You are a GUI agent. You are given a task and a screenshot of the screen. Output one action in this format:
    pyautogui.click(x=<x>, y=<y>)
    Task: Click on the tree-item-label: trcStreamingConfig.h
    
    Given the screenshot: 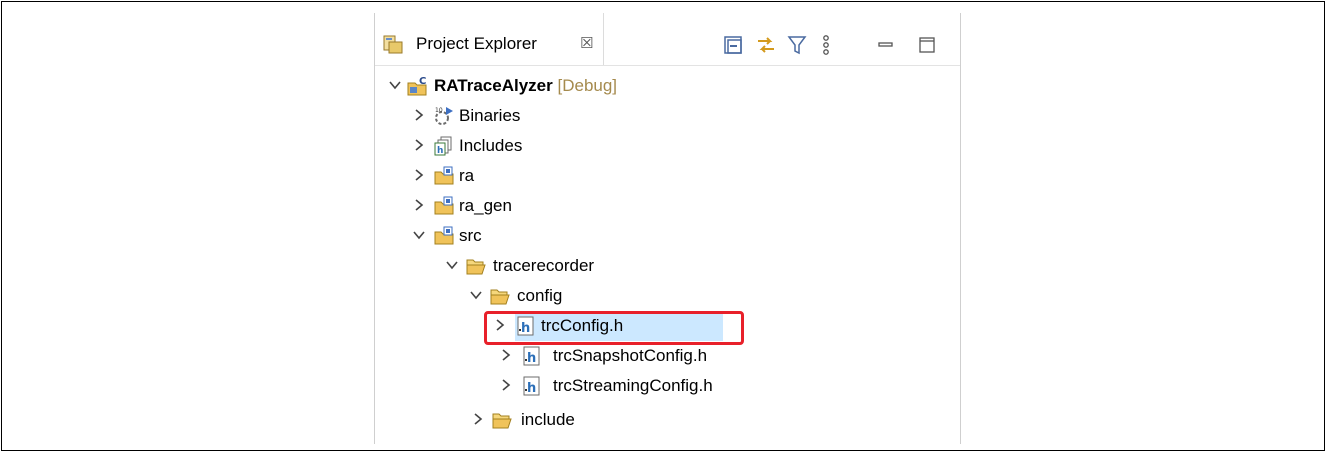 What is the action you would take?
    pyautogui.click(x=633, y=385)
    